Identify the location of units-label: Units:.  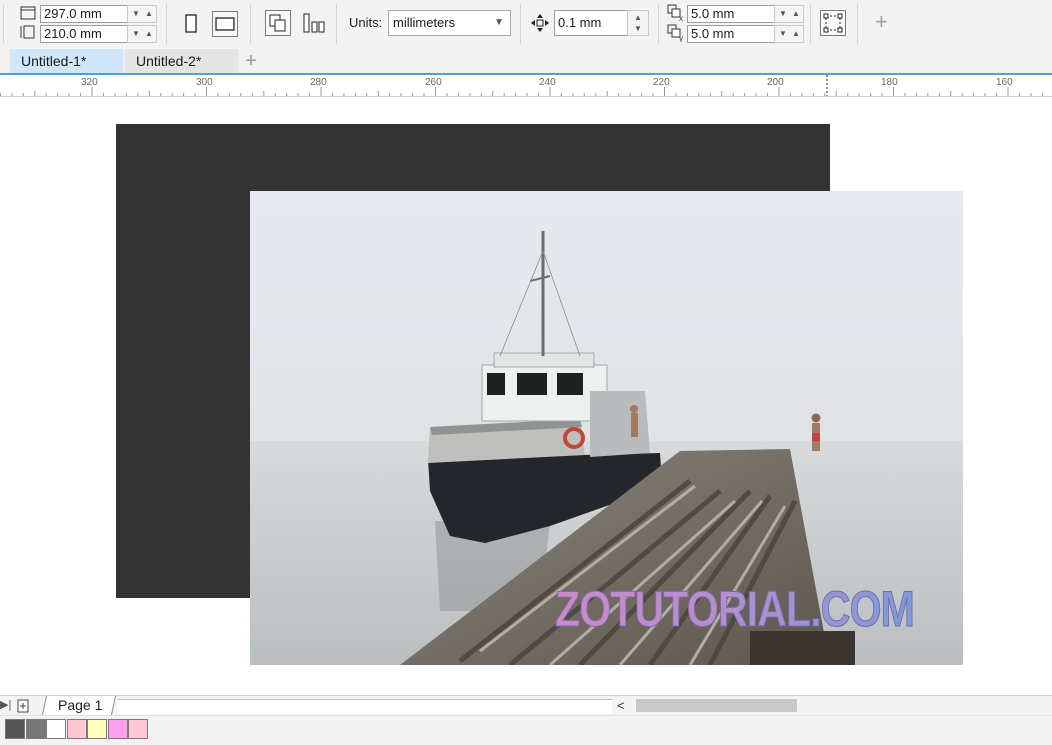
(366, 22).